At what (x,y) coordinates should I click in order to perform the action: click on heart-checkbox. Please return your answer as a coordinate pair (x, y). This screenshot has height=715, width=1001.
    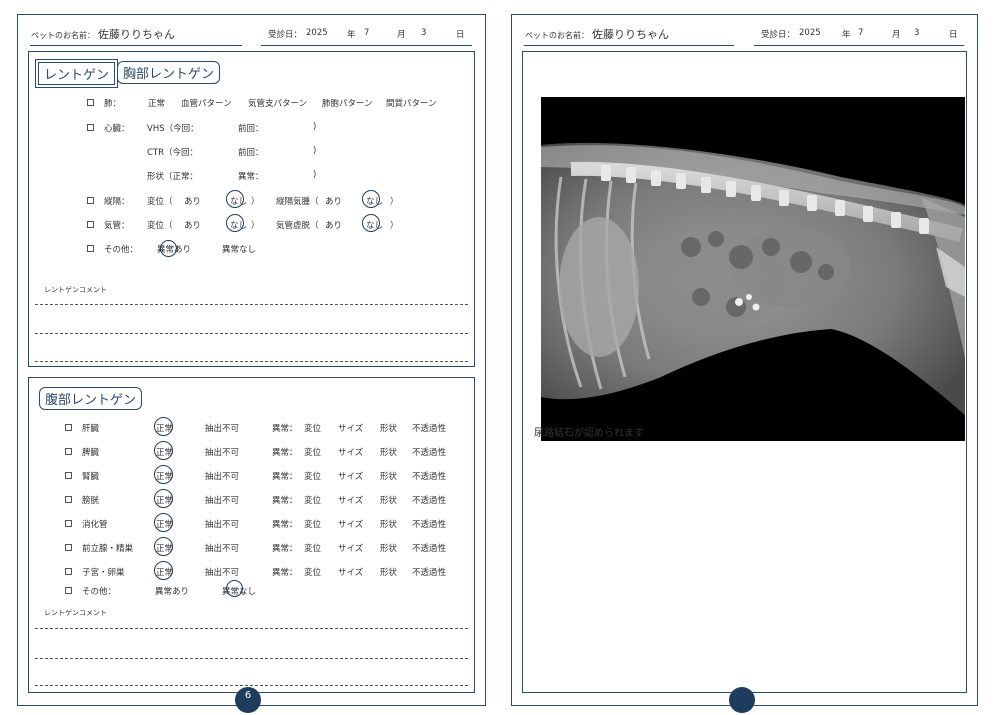
    Looking at the image, I should click on (90, 127).